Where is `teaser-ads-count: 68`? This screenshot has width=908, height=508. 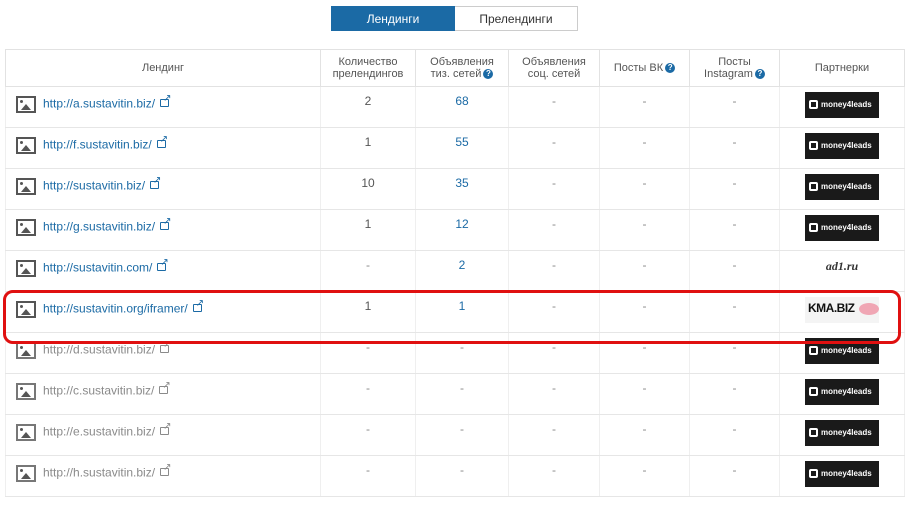
teaser-ads-count: 68 is located at coordinates (462, 107).